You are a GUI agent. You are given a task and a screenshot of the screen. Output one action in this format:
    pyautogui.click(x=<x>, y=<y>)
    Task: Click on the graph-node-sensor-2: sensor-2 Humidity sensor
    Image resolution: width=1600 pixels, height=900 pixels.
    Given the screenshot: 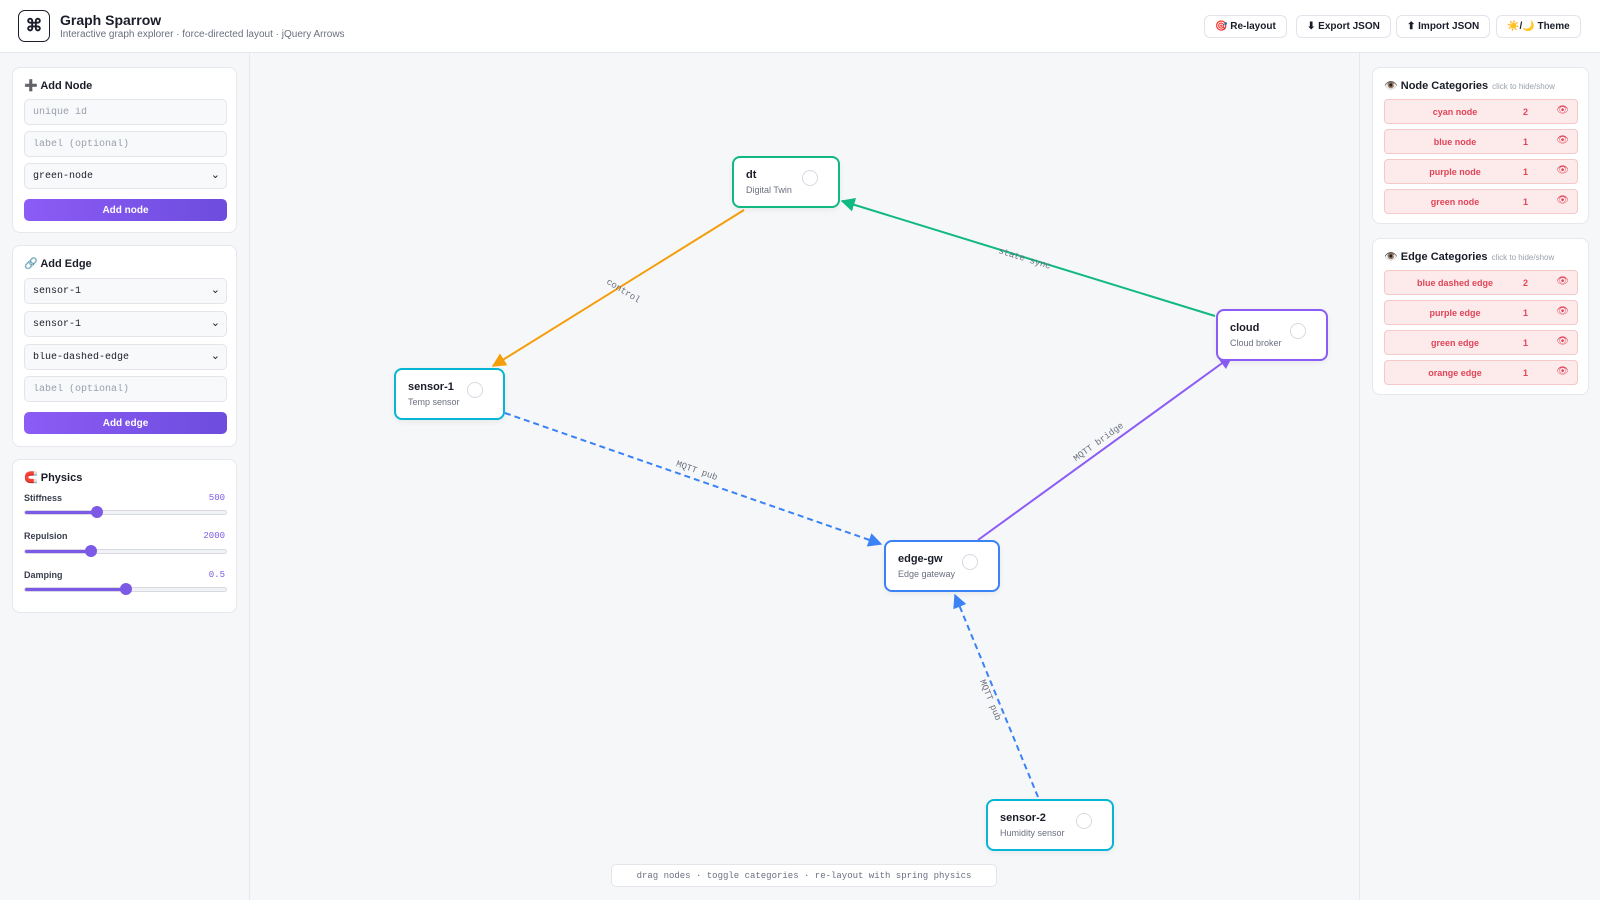 What is the action you would take?
    pyautogui.click(x=1050, y=825)
    